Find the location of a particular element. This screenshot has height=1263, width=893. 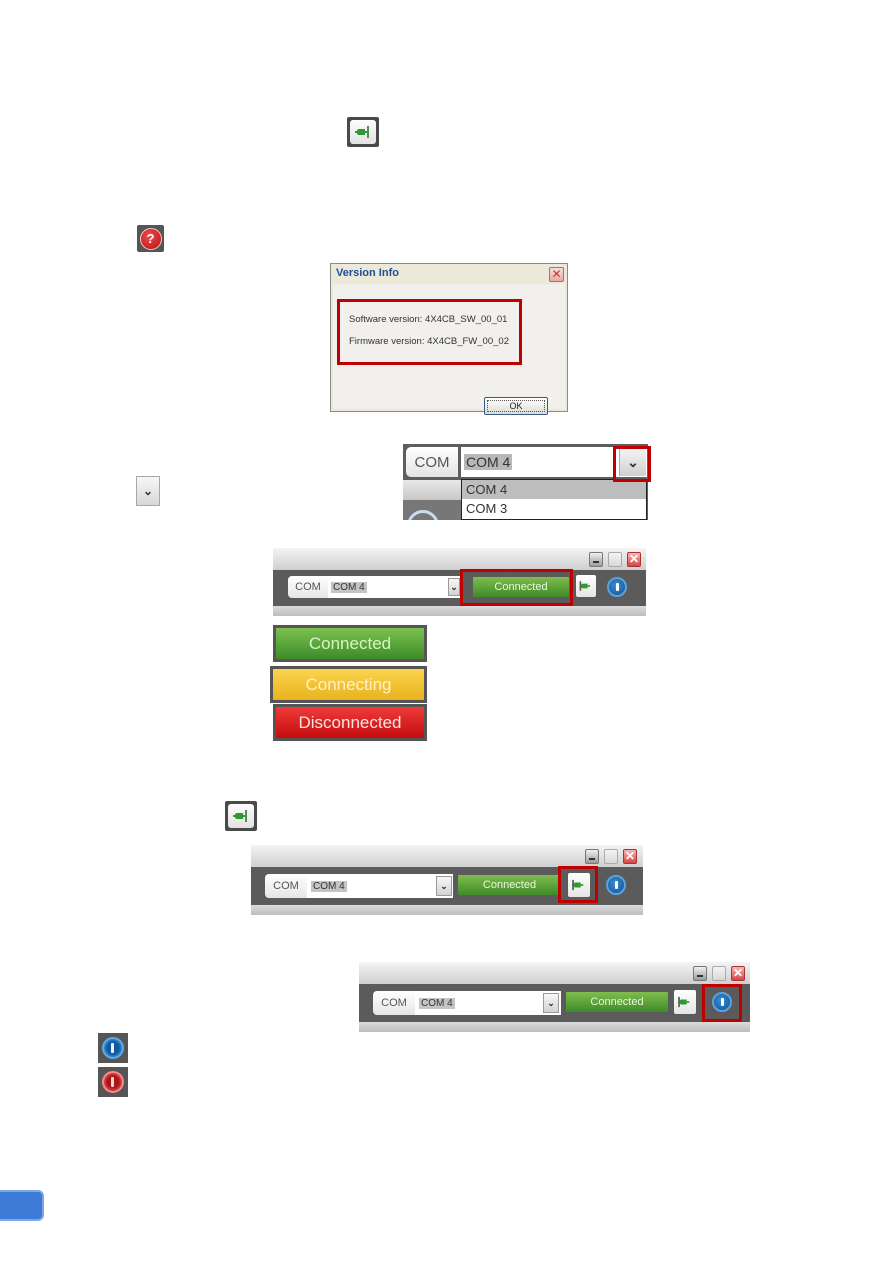

dialog-title: Version Info is located at coordinates (367, 273).